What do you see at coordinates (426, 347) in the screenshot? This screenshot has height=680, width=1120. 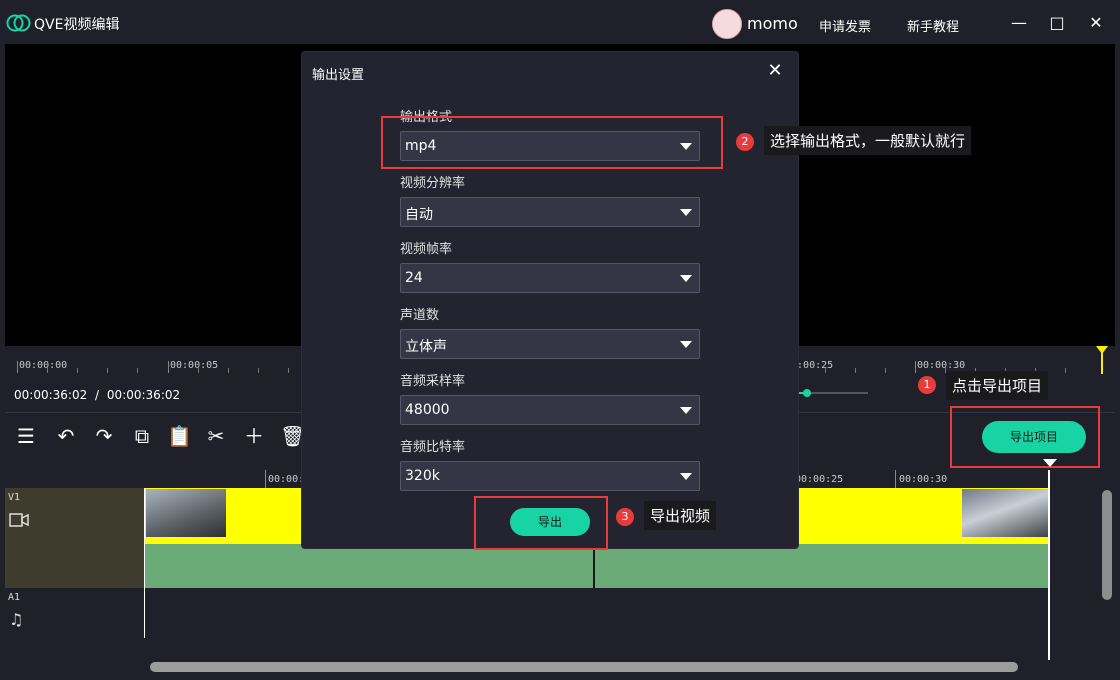 I see `channels-value: 立体声` at bounding box center [426, 347].